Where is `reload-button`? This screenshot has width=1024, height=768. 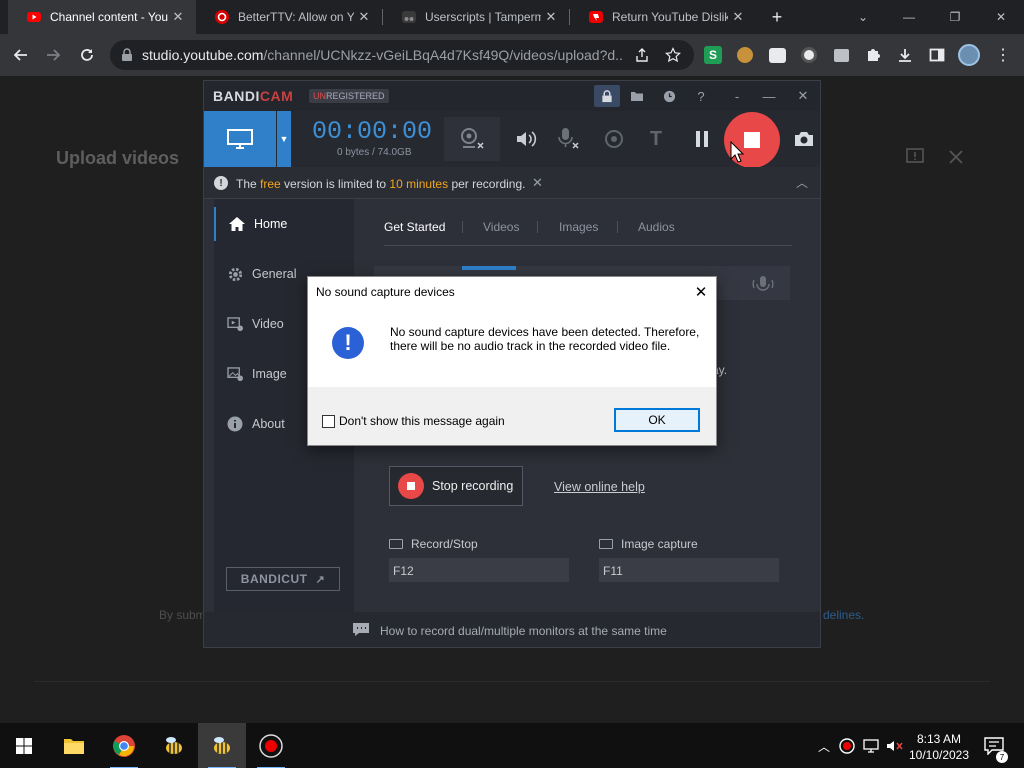
reload-button is located at coordinates (87, 55).